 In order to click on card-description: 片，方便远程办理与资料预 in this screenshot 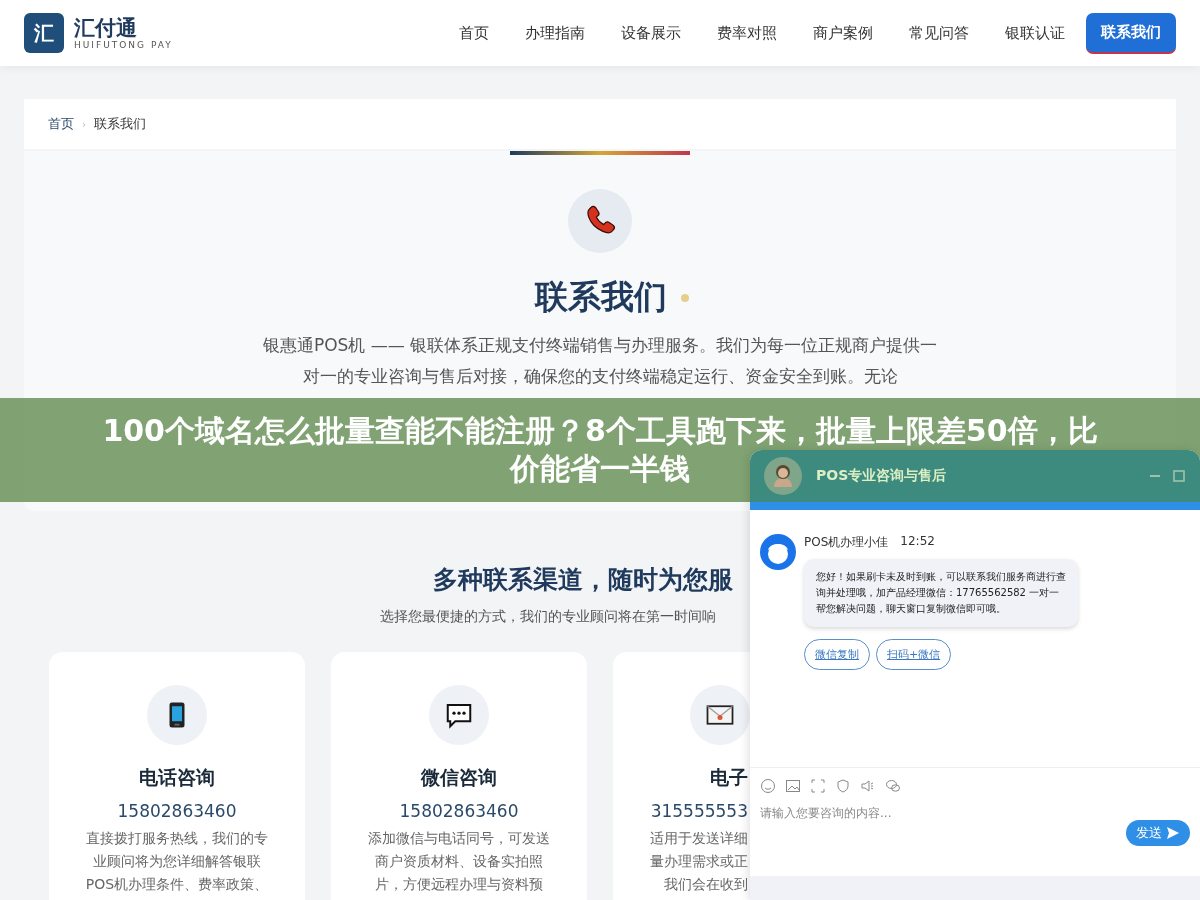, I will do `click(459, 884)`.